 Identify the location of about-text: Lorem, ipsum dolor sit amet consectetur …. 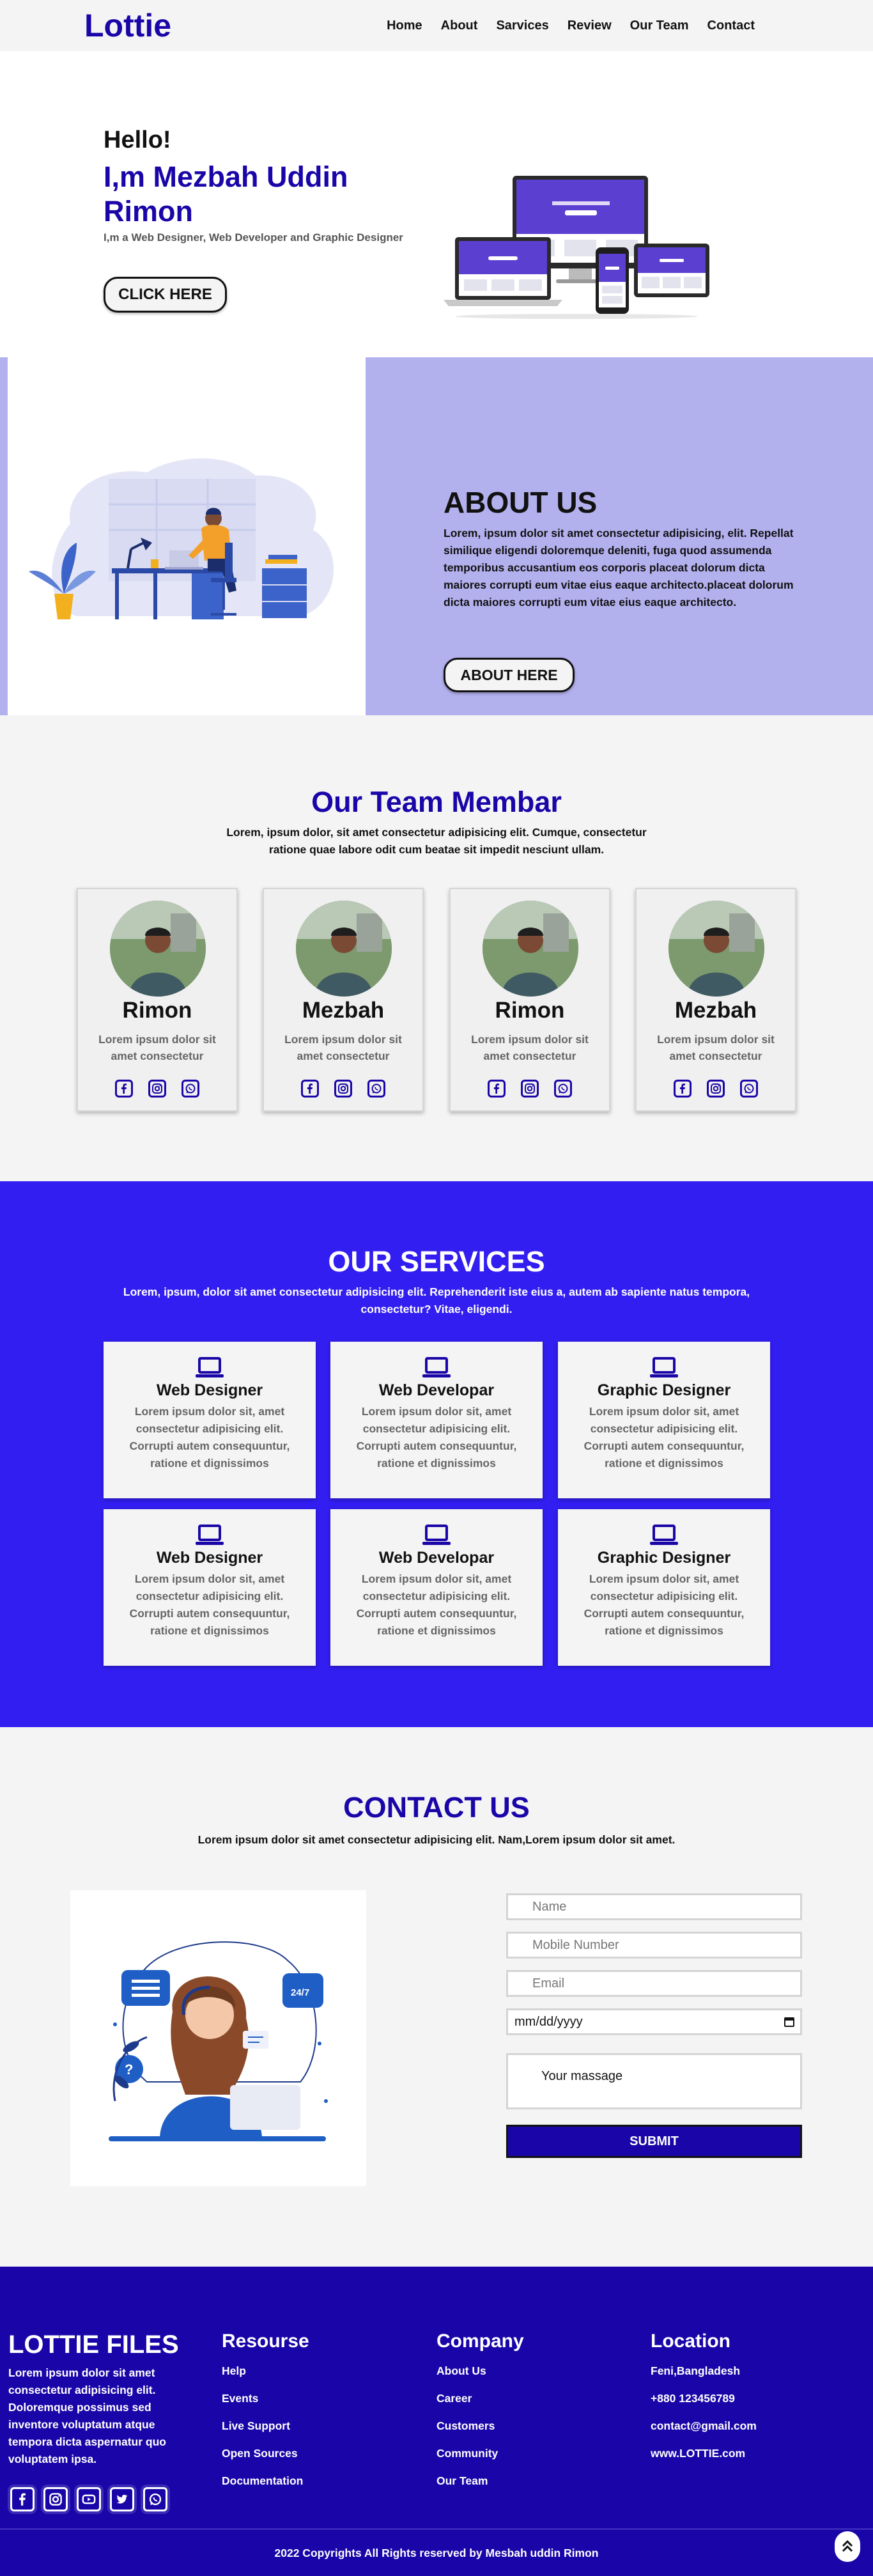
(619, 568).